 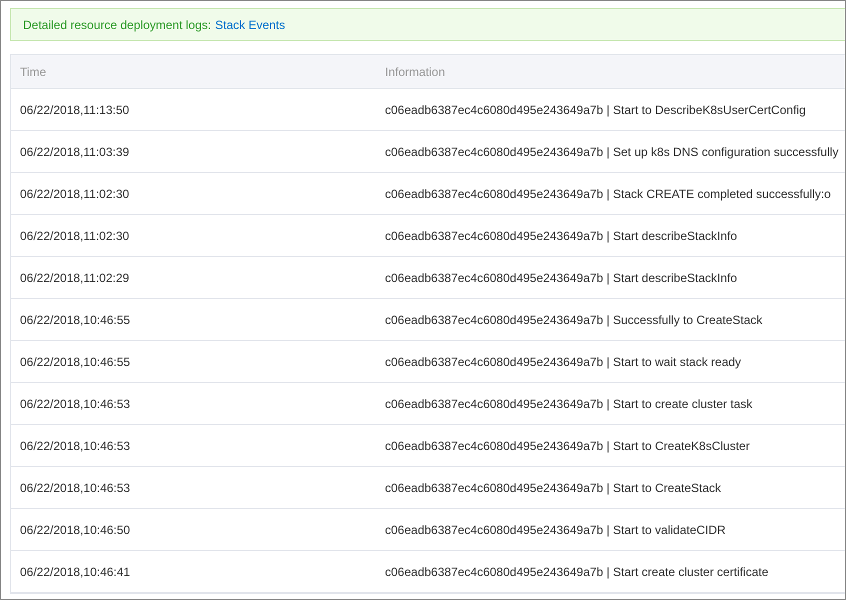 I want to click on information-cell: c06eadb6387ec4c6080d495e243649a7b | Start to create cluster task, so click(x=568, y=403).